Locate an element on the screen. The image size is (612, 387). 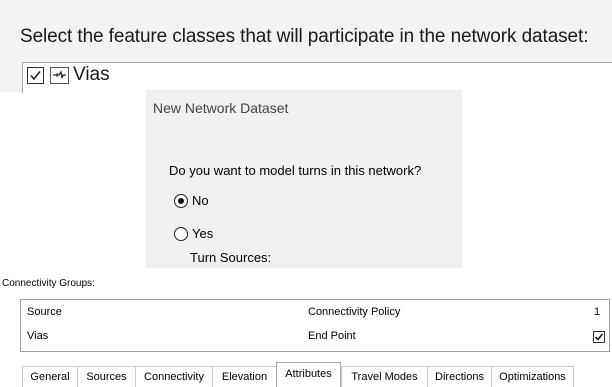
tab-directions: Directions is located at coordinates (459, 376).